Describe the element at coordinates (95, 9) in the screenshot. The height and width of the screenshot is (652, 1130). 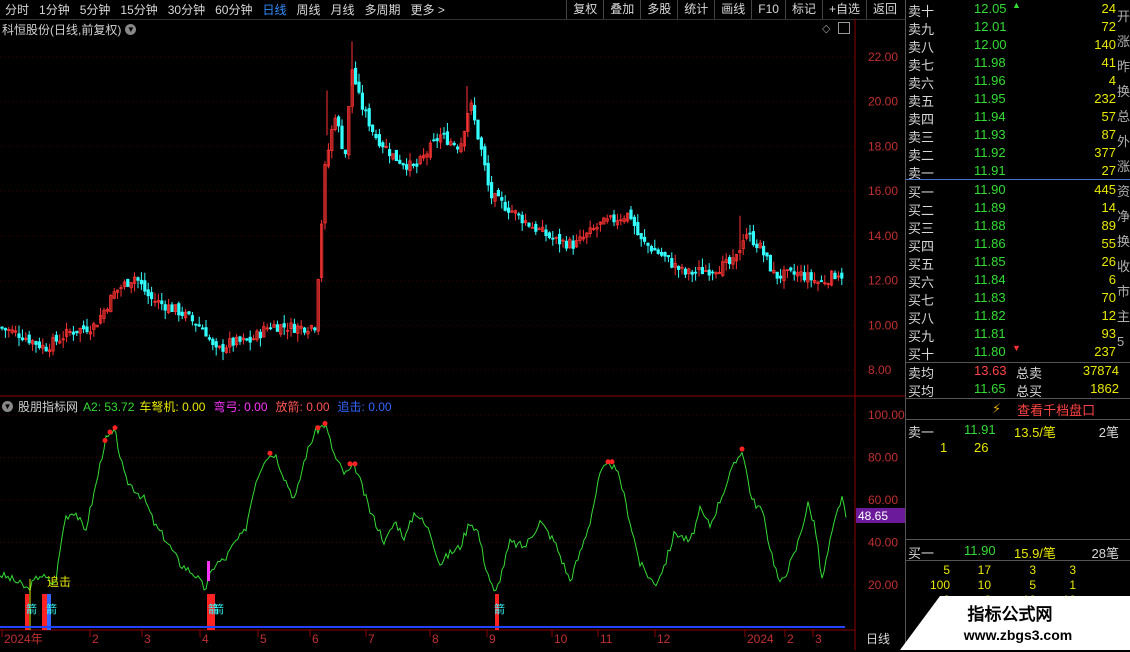
I see `period-tab-2: 5分钟` at that location.